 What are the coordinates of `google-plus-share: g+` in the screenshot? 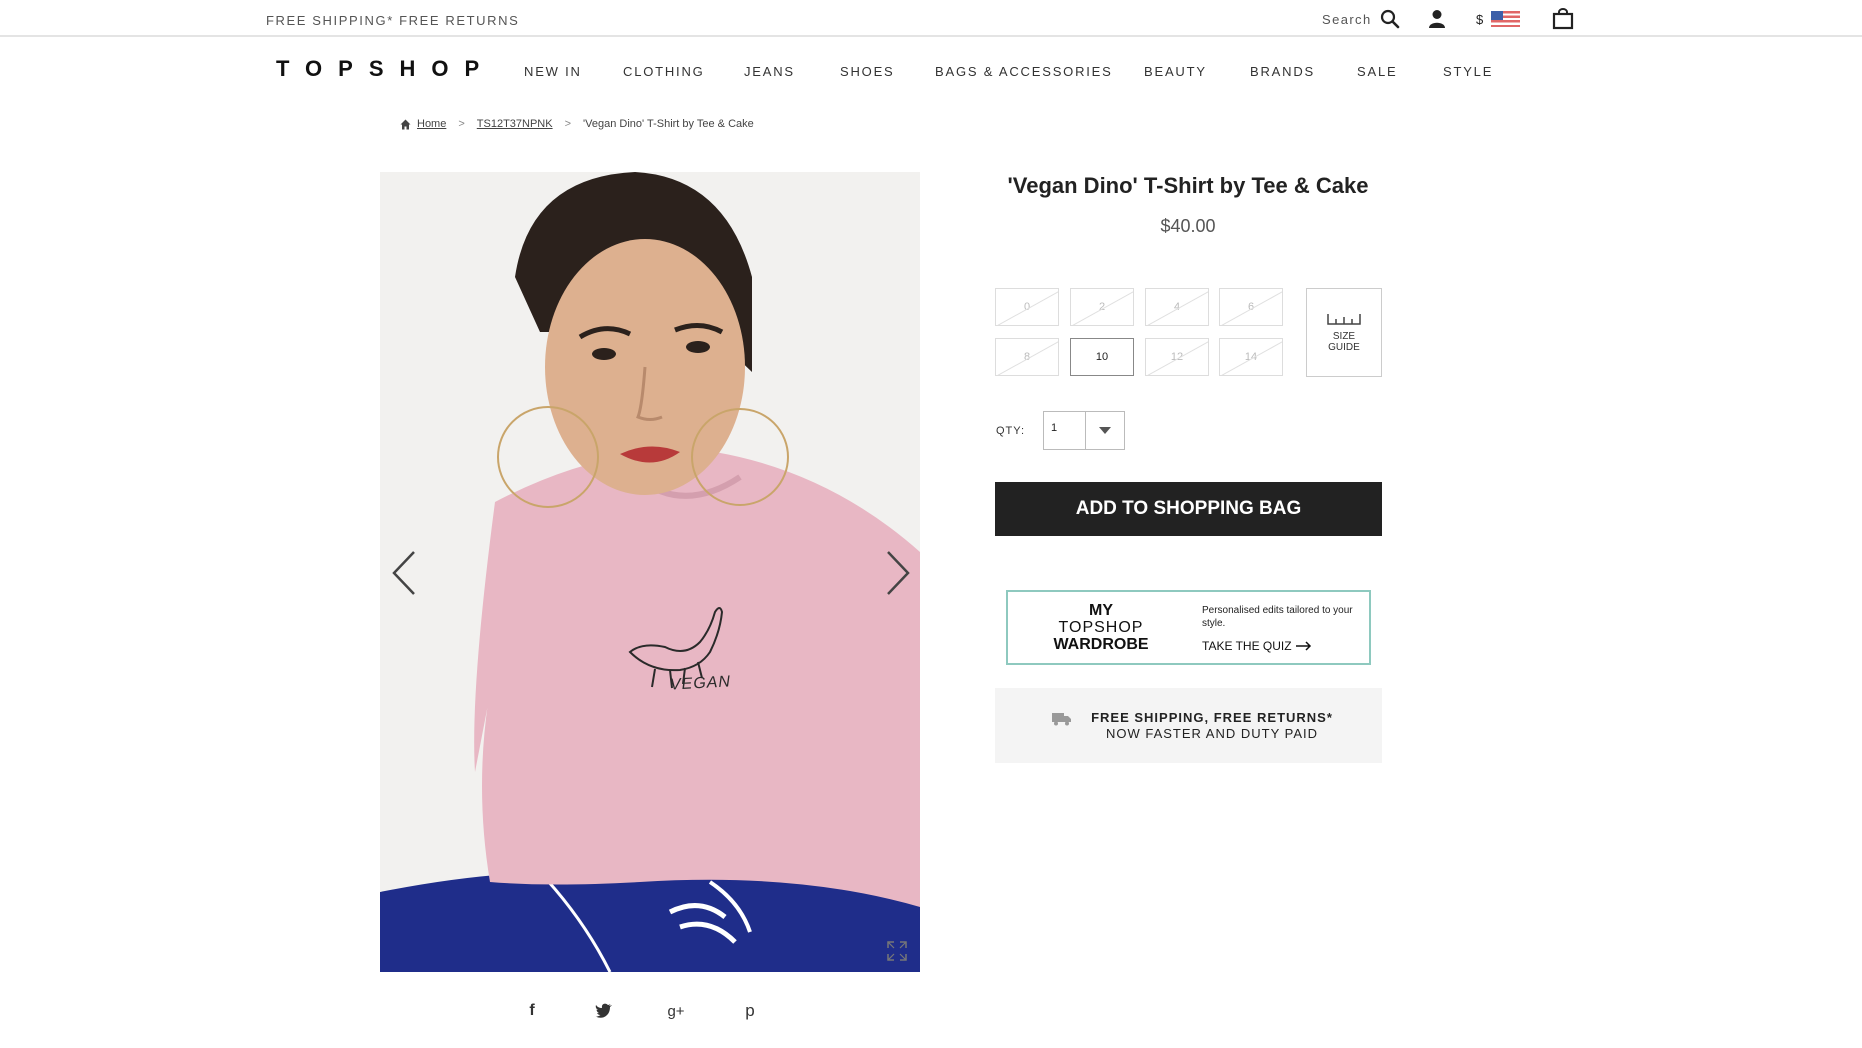 It's located at (676, 1011).